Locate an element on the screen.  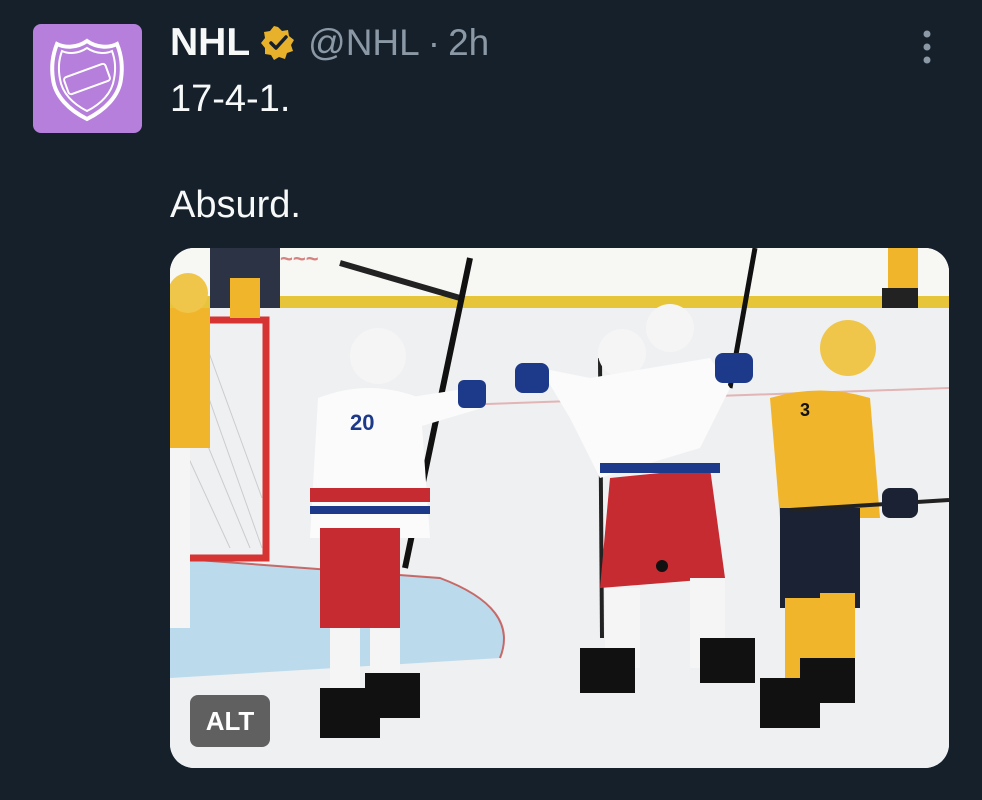
svg-text: 3 is located at coordinates (805, 410).